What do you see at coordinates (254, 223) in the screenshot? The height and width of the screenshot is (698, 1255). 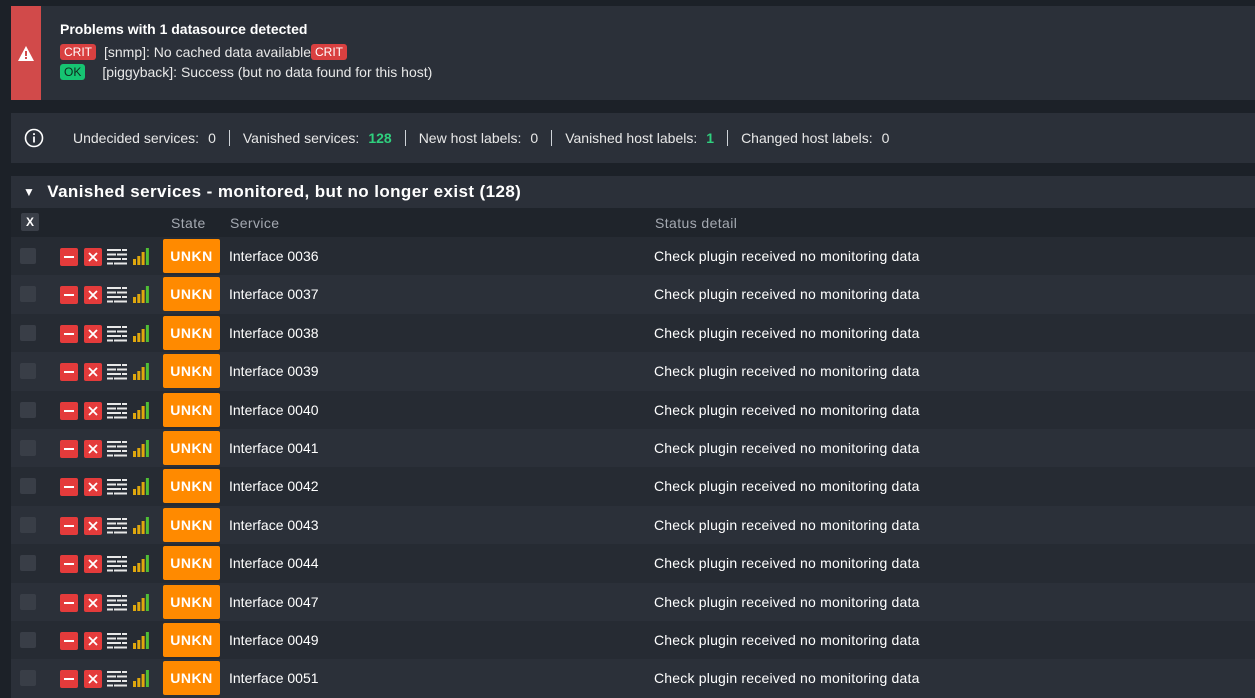 I see `column-header-service: Service` at bounding box center [254, 223].